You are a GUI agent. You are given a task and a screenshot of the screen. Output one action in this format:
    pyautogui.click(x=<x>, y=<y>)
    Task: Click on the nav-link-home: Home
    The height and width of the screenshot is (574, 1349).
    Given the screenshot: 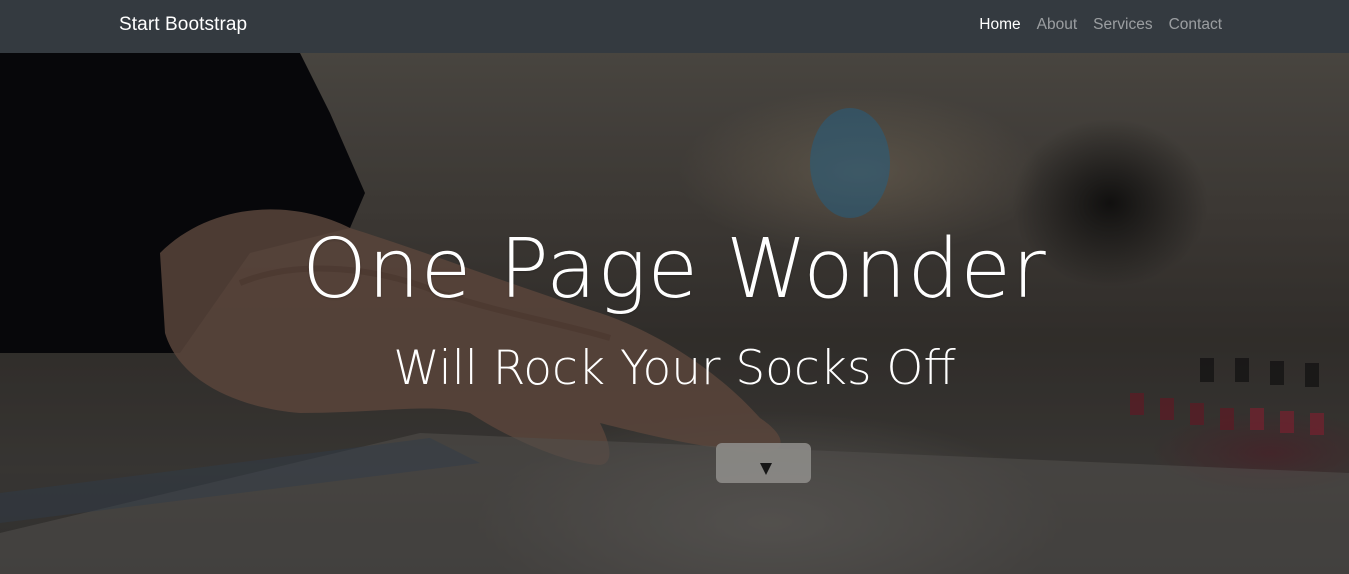 What is the action you would take?
    pyautogui.click(x=999, y=25)
    